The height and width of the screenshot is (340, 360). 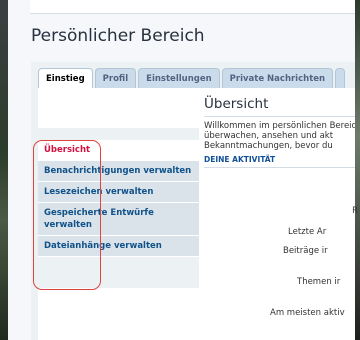 What do you see at coordinates (192, 7) in the screenshot?
I see `top-header-bar` at bounding box center [192, 7].